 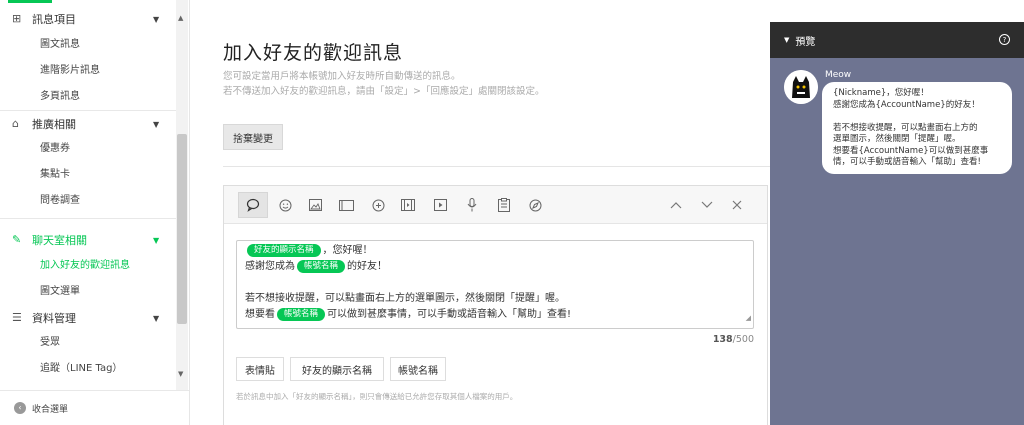 I want to click on plus-square-icon: ⊞, so click(x=17, y=18).